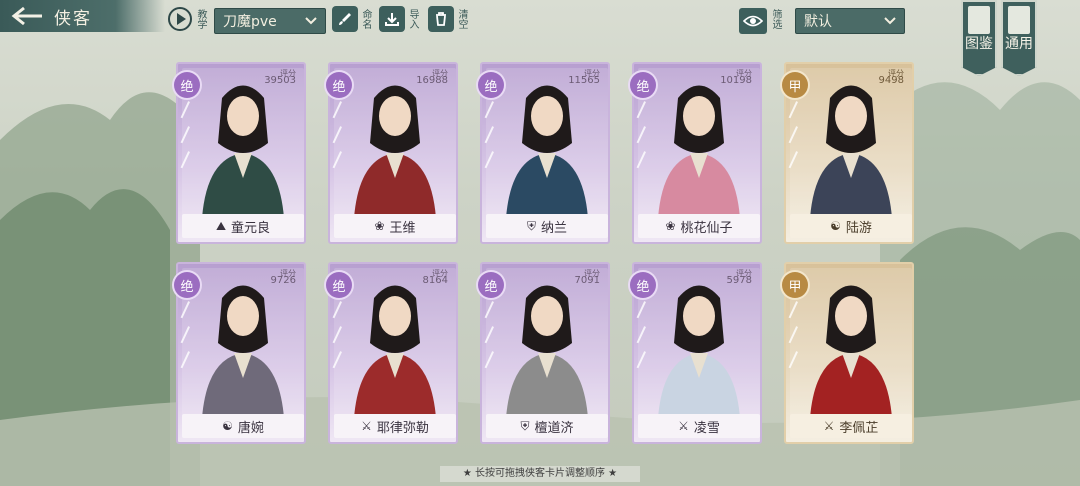 This screenshot has height=486, width=1080. What do you see at coordinates (554, 228) in the screenshot?
I see `hero-name: 纳兰` at bounding box center [554, 228].